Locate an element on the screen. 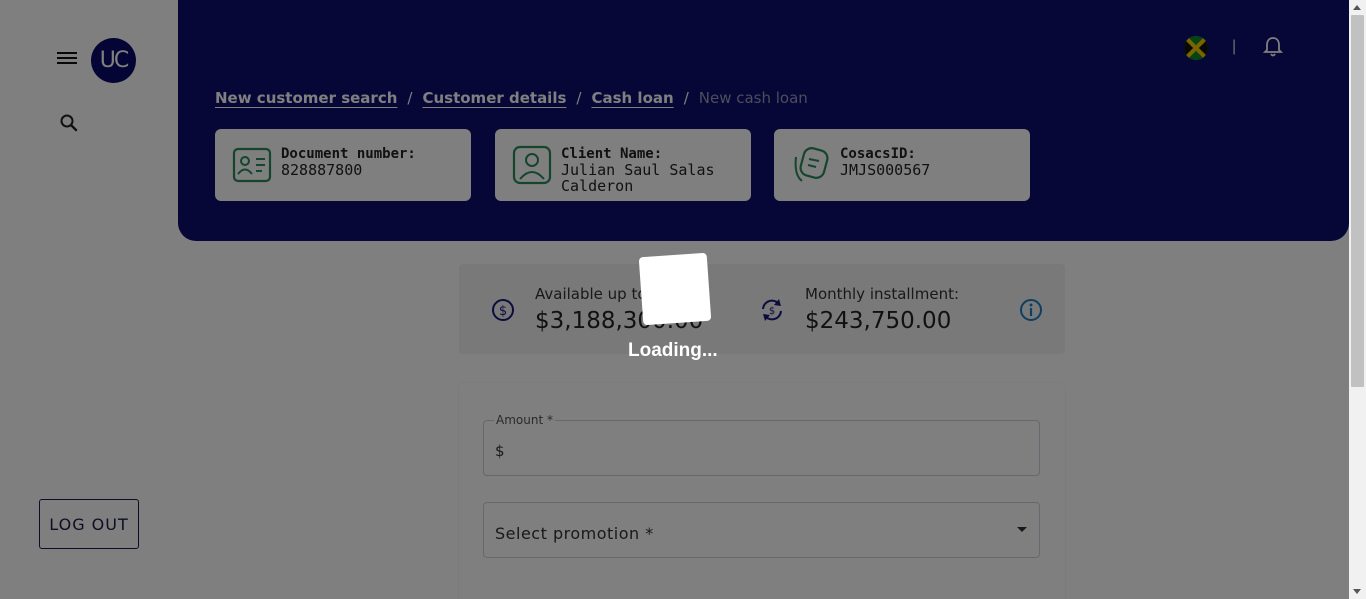  vertical-scrollbar is located at coordinates (1357, 299).